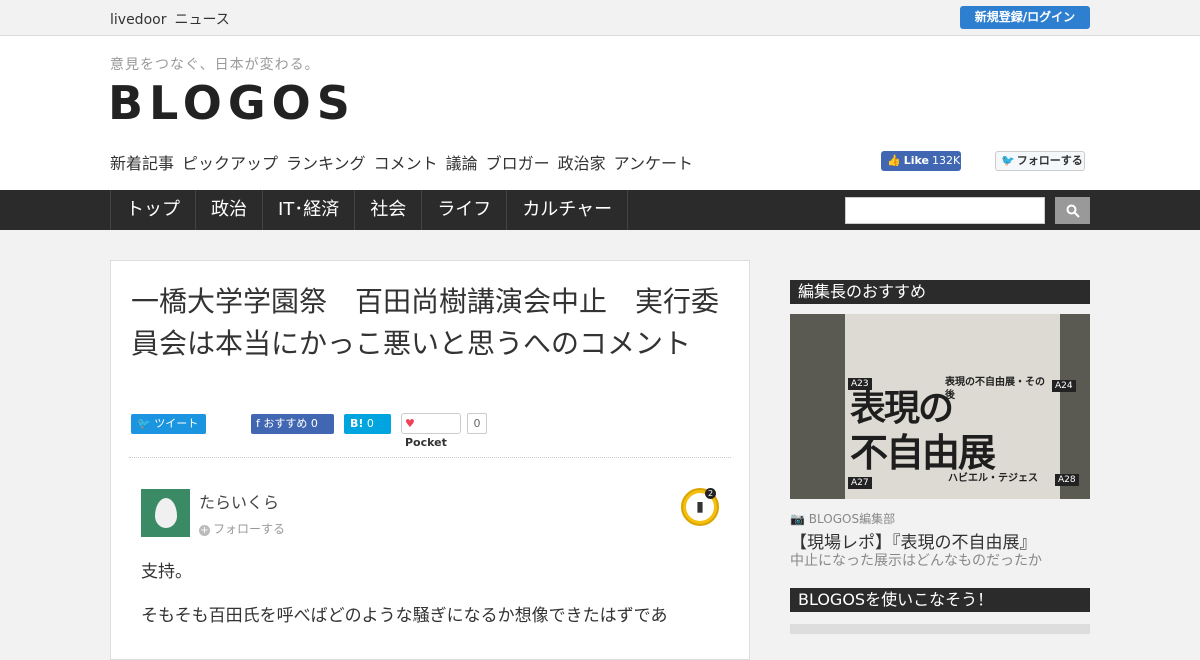 The height and width of the screenshot is (660, 1200). Describe the element at coordinates (945, 210) in the screenshot. I see `search-input` at that location.